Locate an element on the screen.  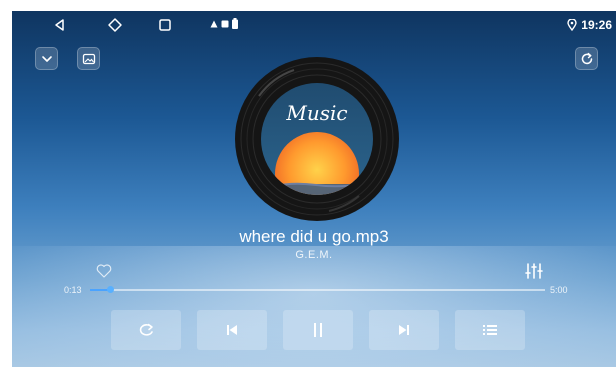
heart-icon is located at coordinates (104, 271).